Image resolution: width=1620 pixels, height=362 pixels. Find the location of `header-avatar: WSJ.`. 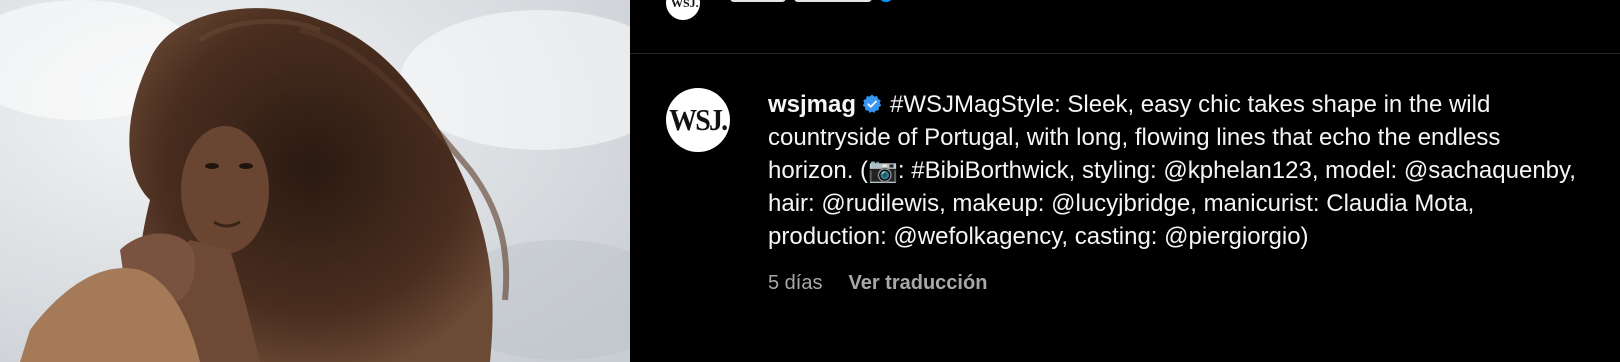

header-avatar: WSJ. is located at coordinates (683, 10).